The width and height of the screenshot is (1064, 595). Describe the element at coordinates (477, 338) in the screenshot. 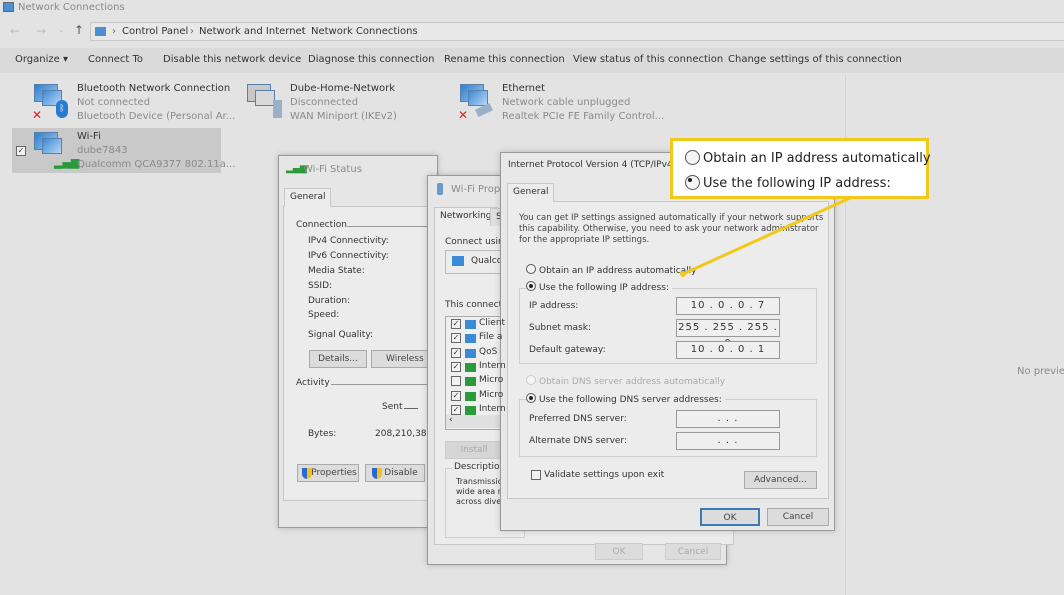

I see `component-item: ✓ File a` at that location.